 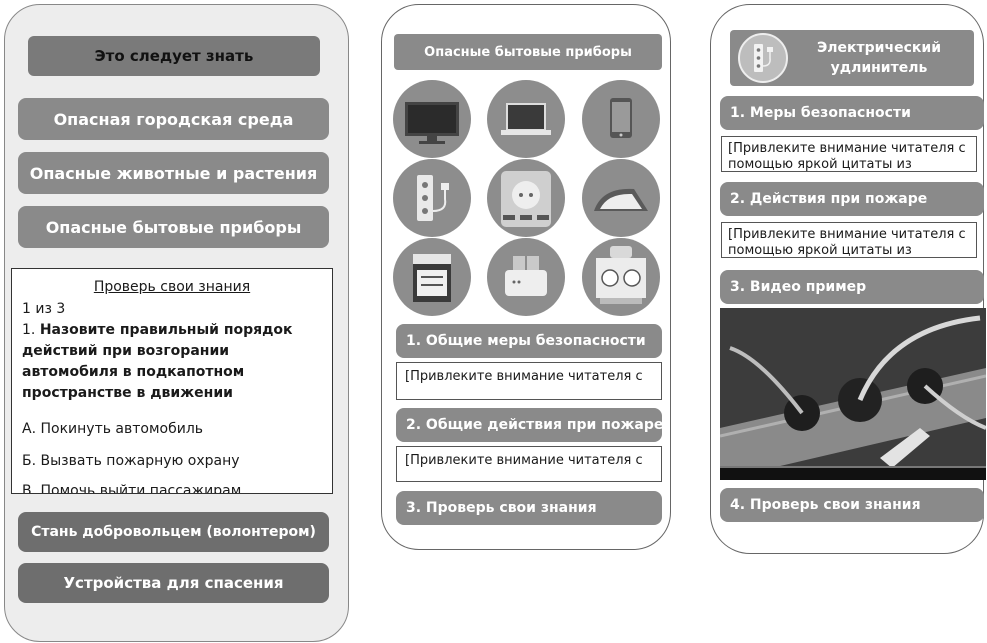 I want to click on menu-button-urban: Опасная городская среда, so click(x=173, y=119).